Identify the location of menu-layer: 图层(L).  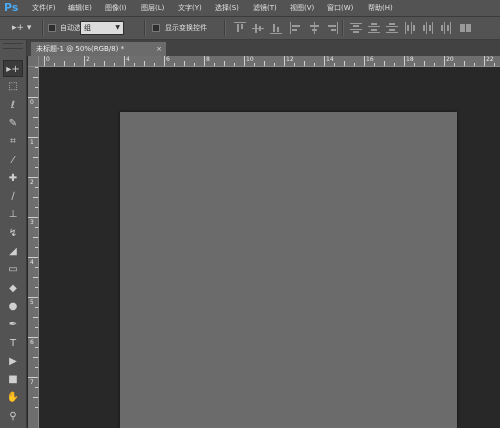
(152, 8).